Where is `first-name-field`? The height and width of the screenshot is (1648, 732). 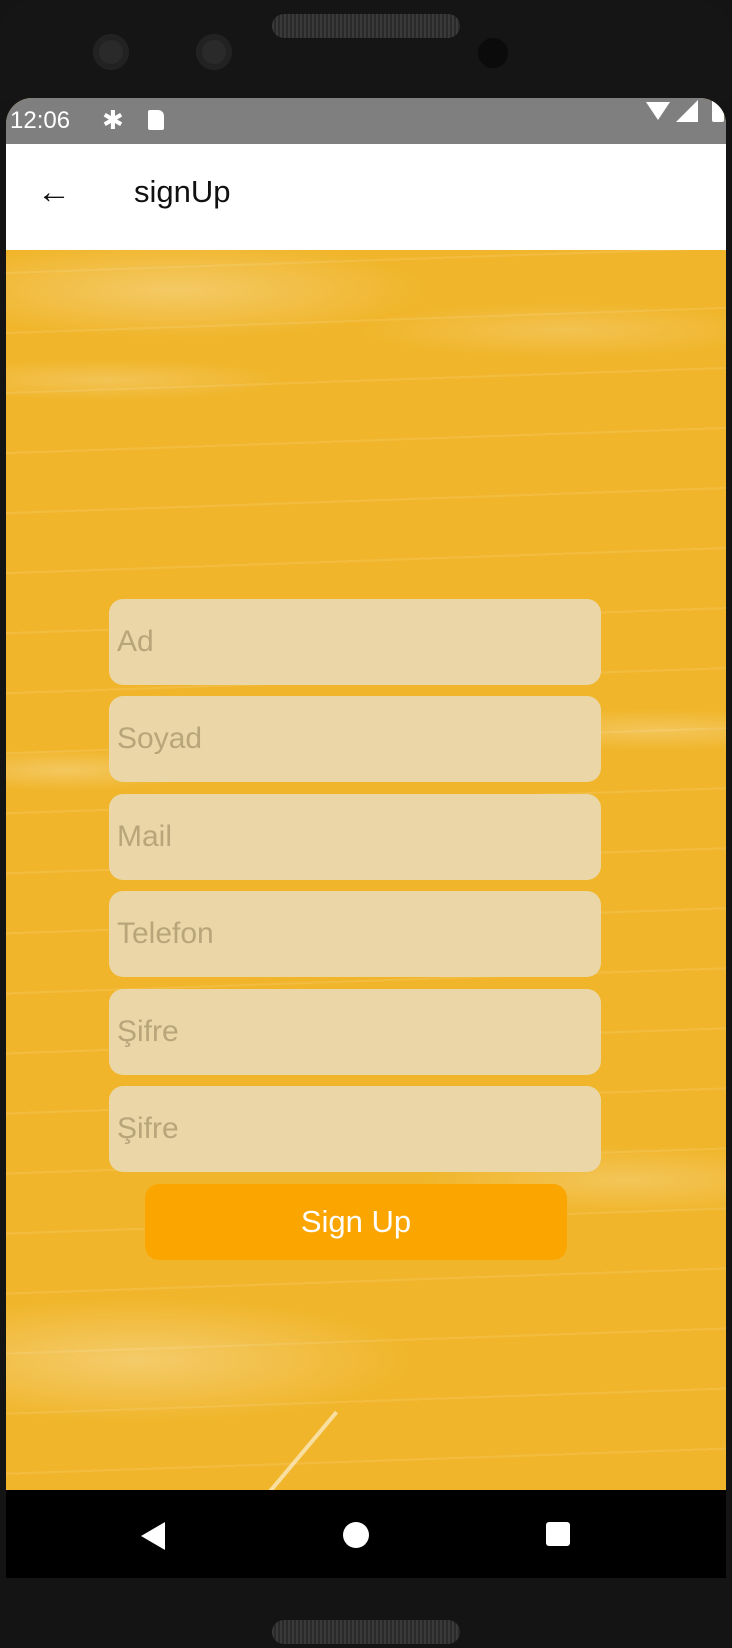 first-name-field is located at coordinates (355, 642).